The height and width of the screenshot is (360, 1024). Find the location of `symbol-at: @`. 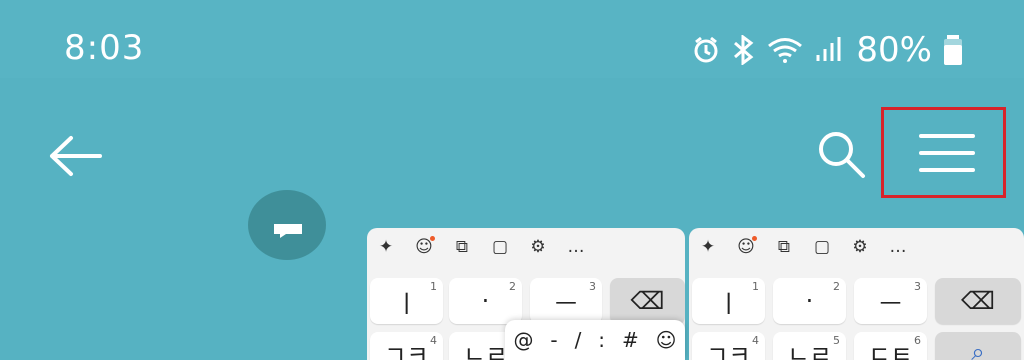

symbol-at: @ is located at coordinates (523, 340).